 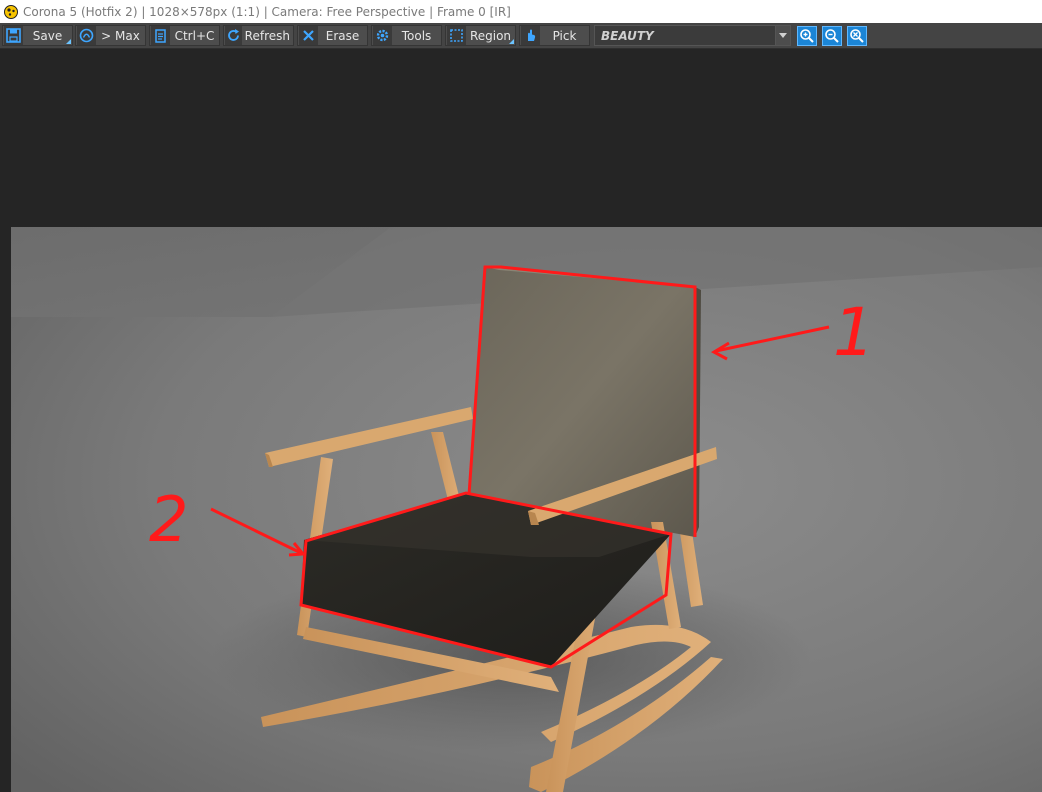 I want to click on zoom-in-button, so click(x=807, y=36).